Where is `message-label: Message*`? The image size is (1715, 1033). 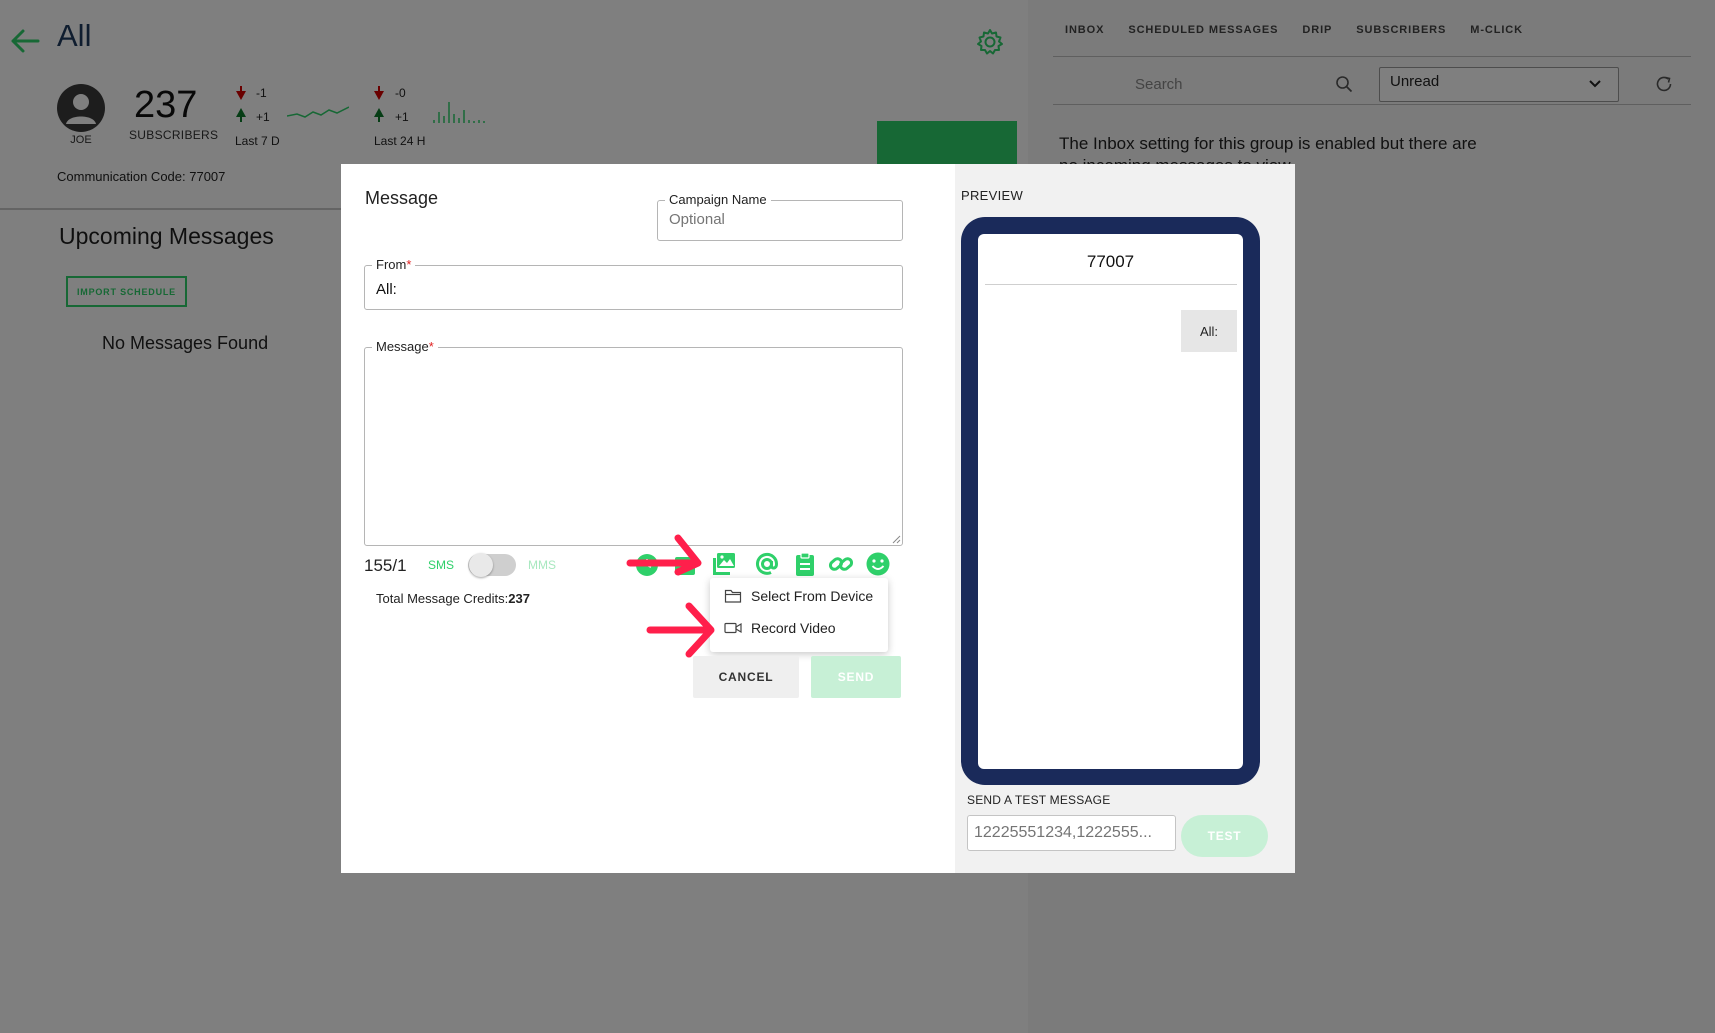 message-label: Message* is located at coordinates (405, 346).